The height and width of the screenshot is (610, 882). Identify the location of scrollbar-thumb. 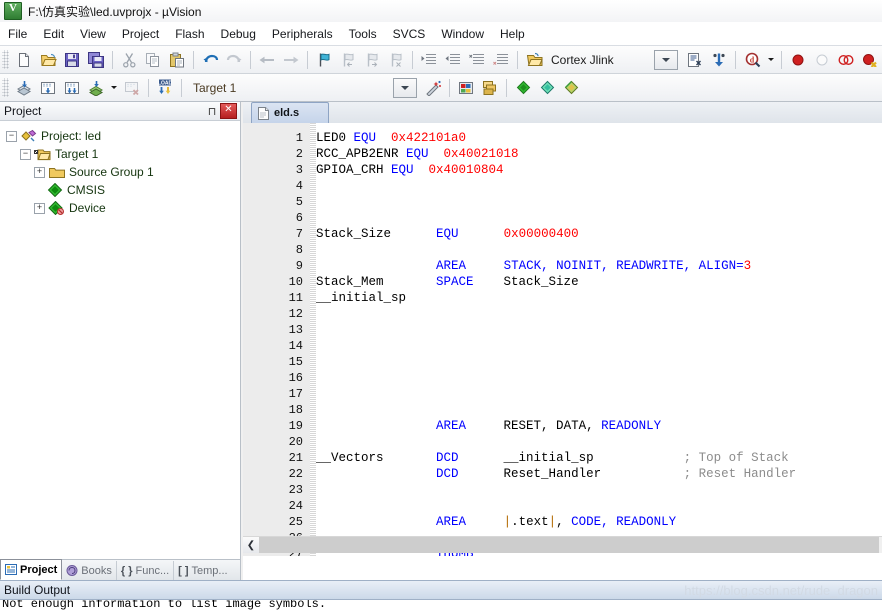
(569, 545).